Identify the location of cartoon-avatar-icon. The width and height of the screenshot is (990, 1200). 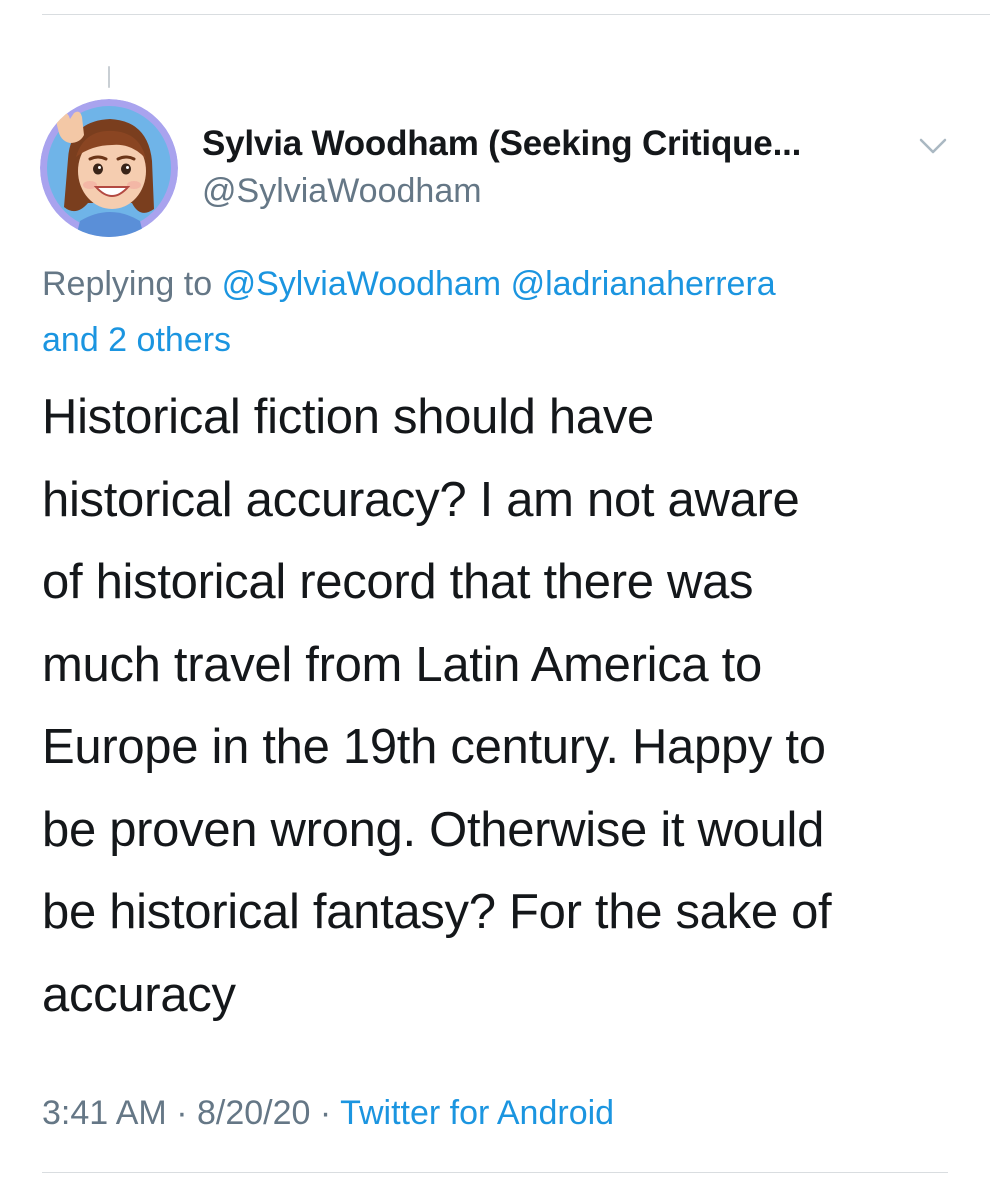
(109, 168).